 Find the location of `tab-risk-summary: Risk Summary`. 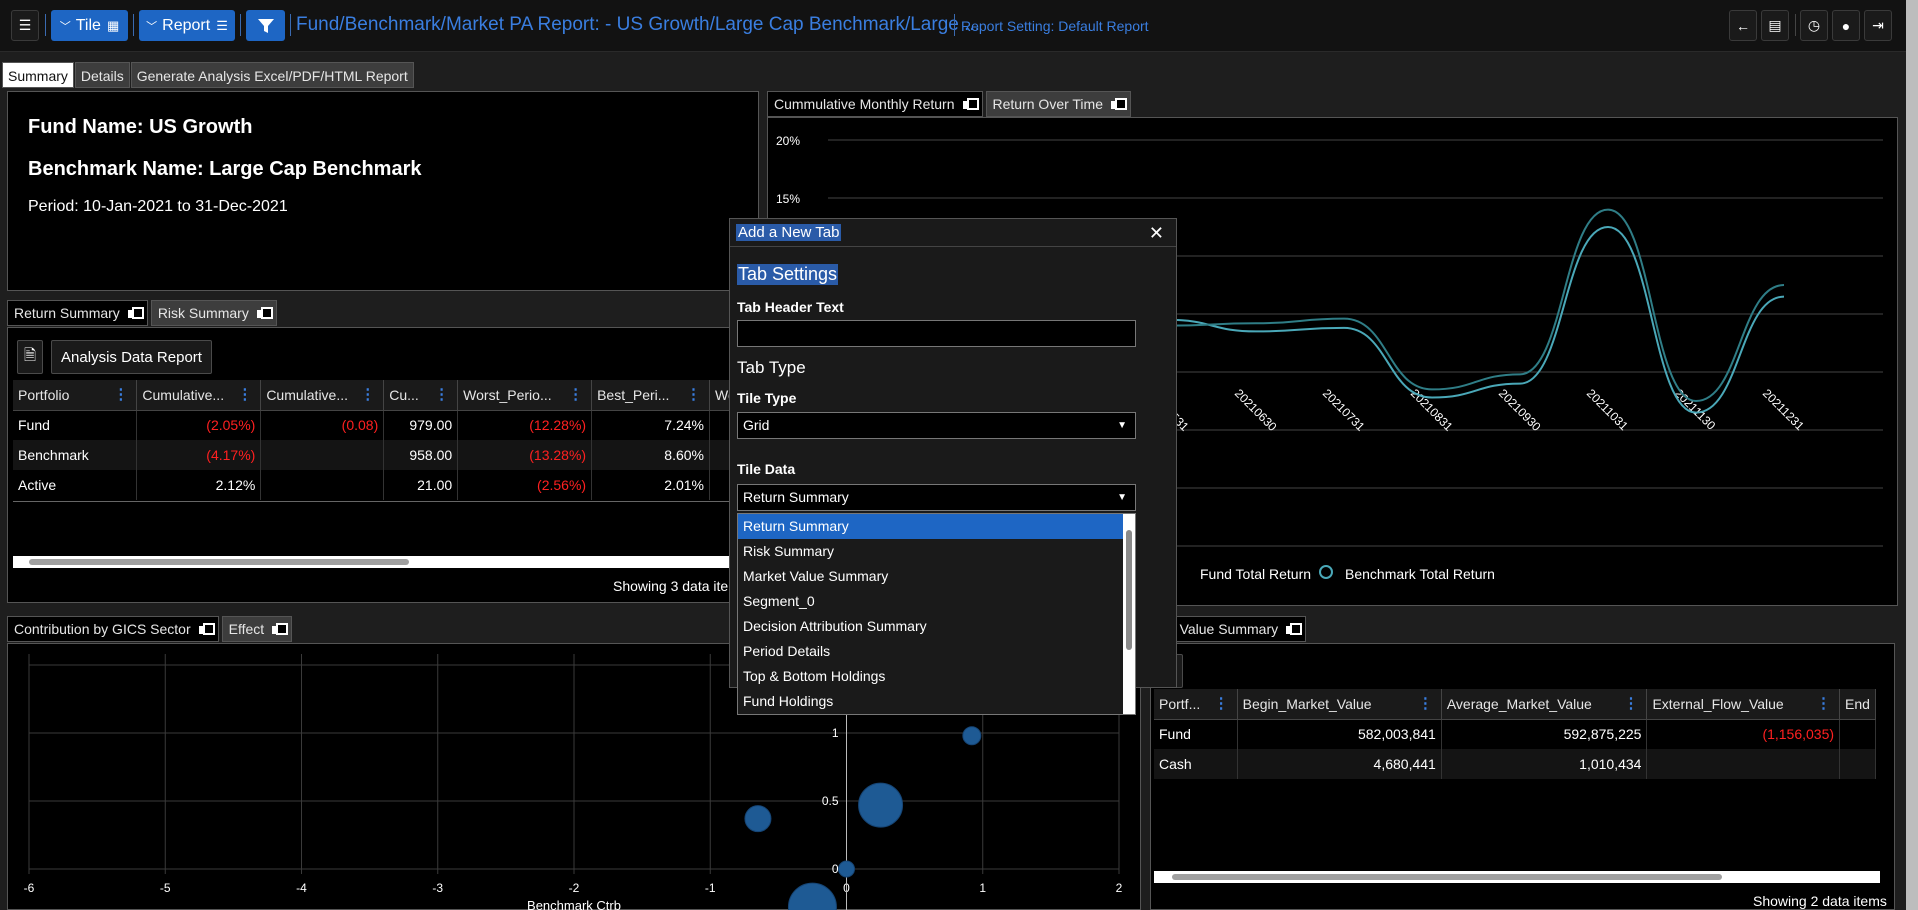

tab-risk-summary: Risk Summary is located at coordinates (213, 313).